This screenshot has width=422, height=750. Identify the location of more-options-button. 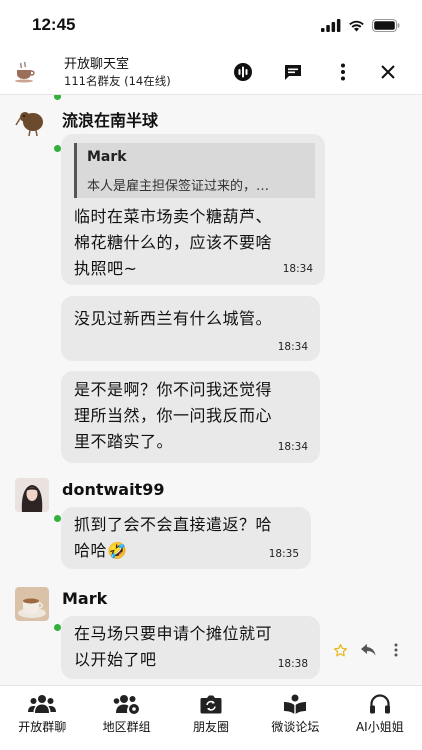
(343, 72).